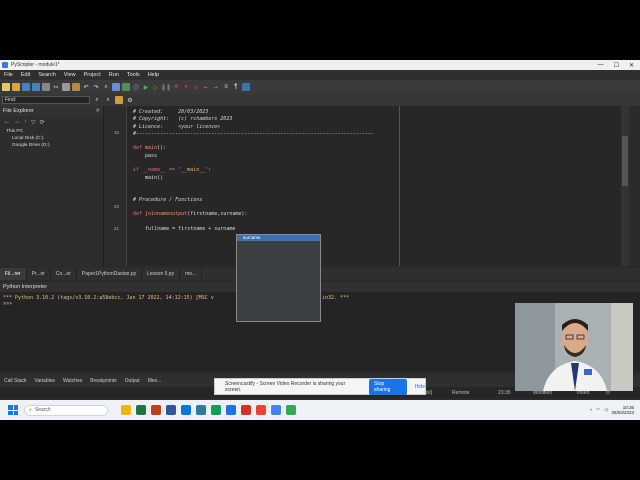  I want to click on volume-icon: ◁, so click(605, 410).